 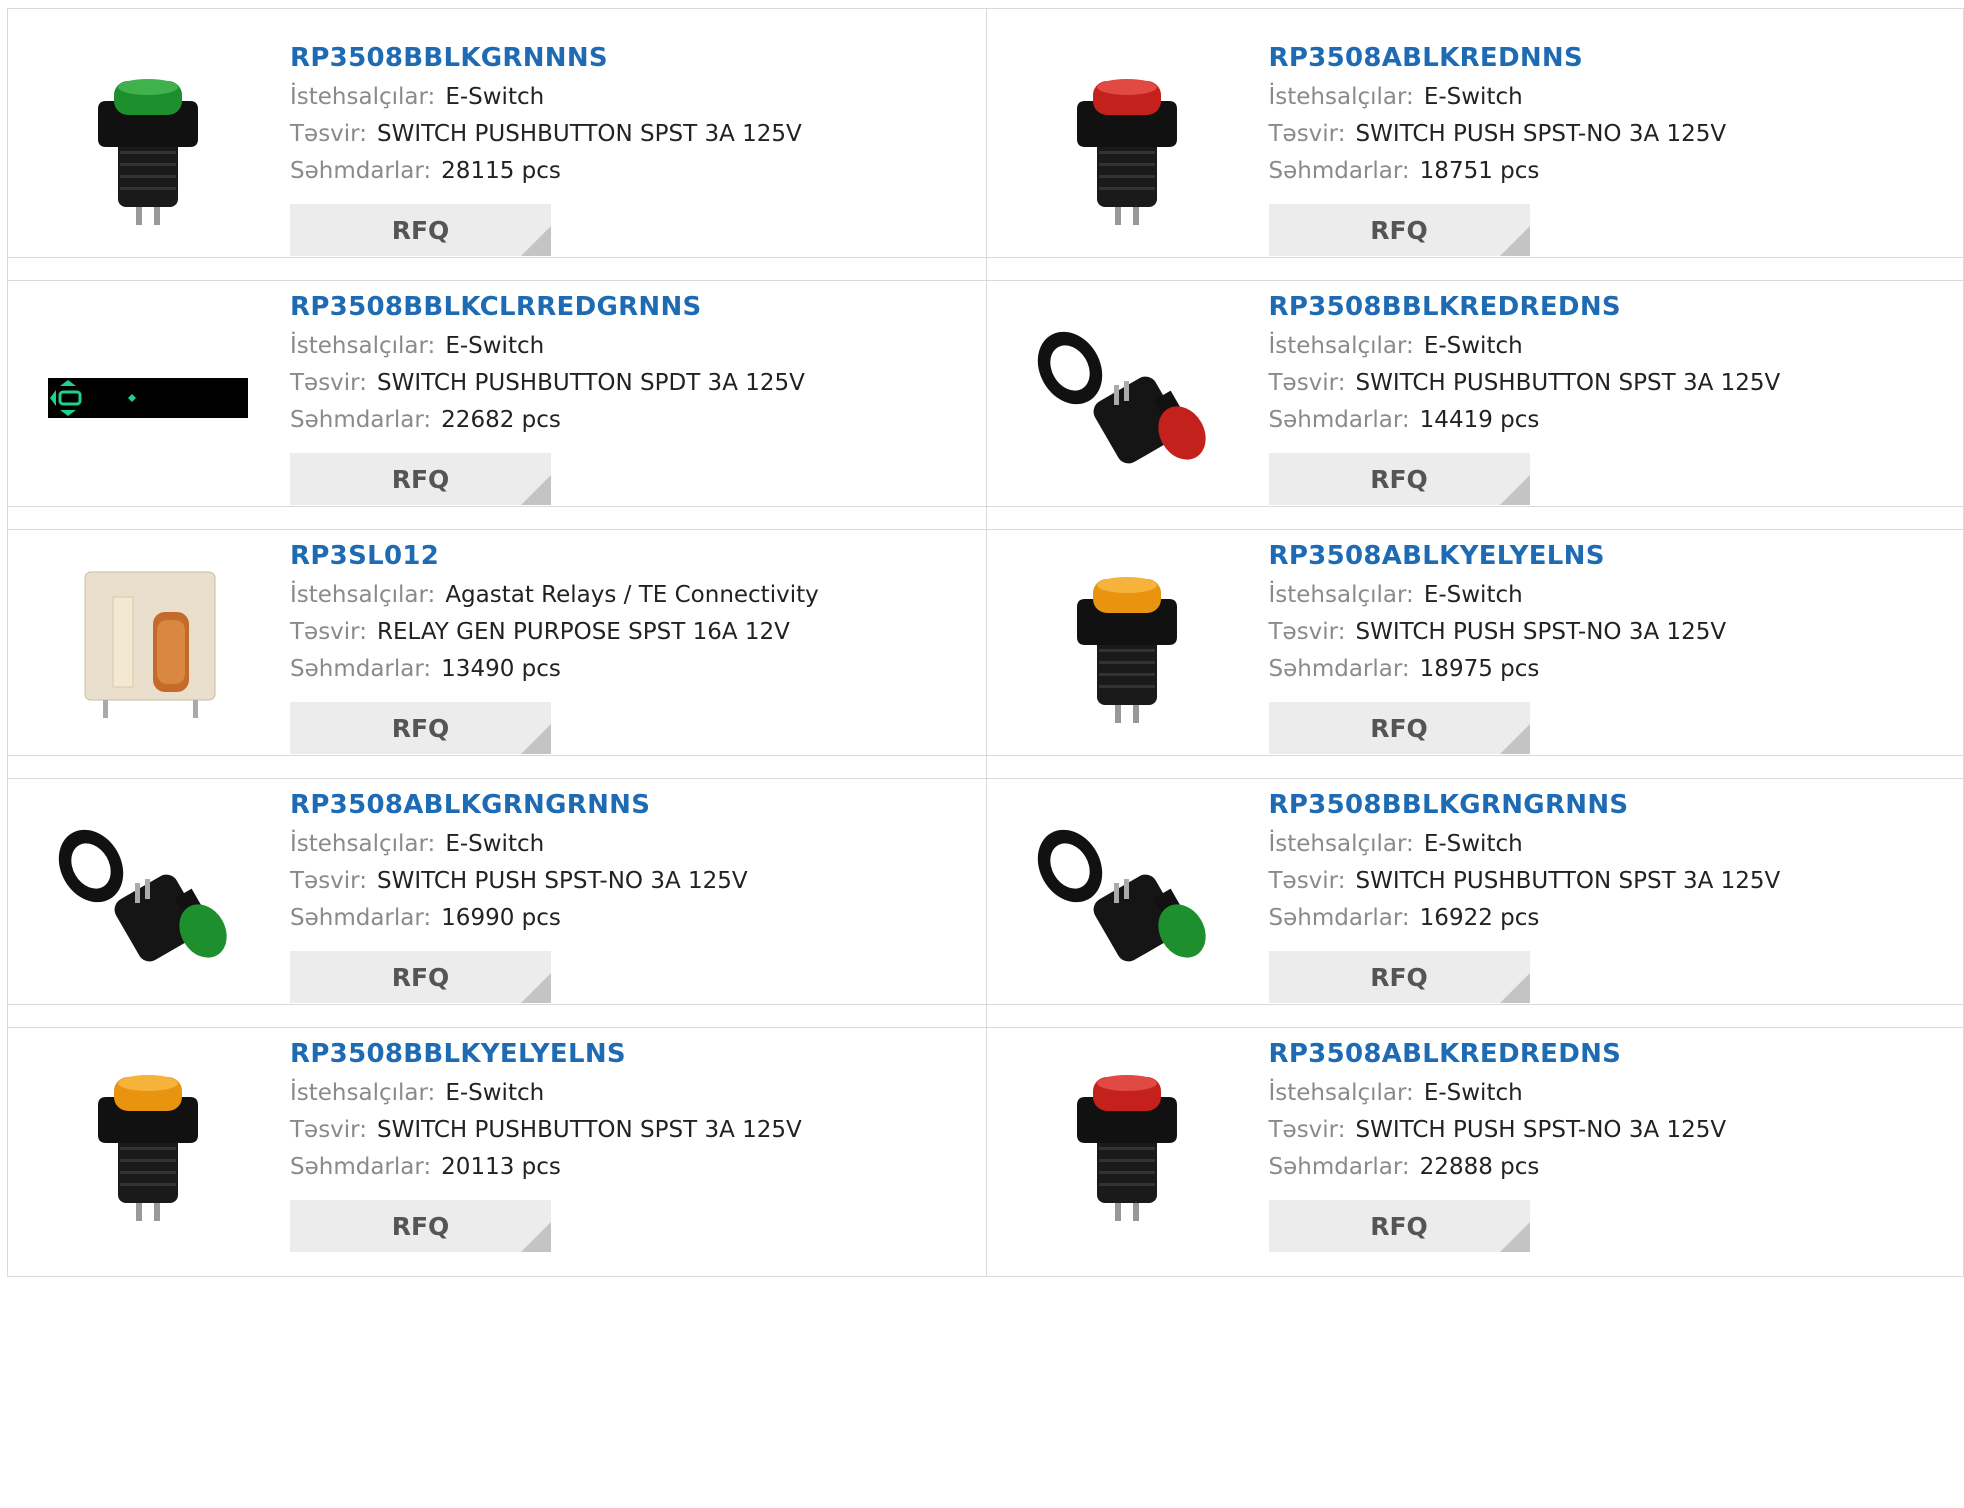 What do you see at coordinates (1126, 896) in the screenshot?
I see `green-pushbutton-with-ring-image` at bounding box center [1126, 896].